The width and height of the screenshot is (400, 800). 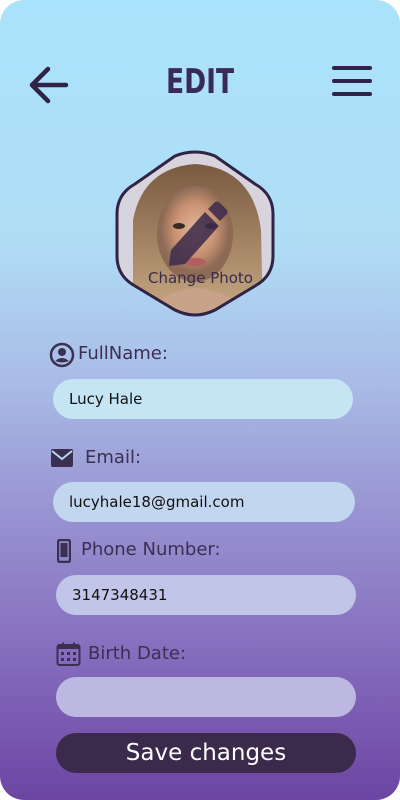 I want to click on phone-label: Phone Number:, so click(x=151, y=549).